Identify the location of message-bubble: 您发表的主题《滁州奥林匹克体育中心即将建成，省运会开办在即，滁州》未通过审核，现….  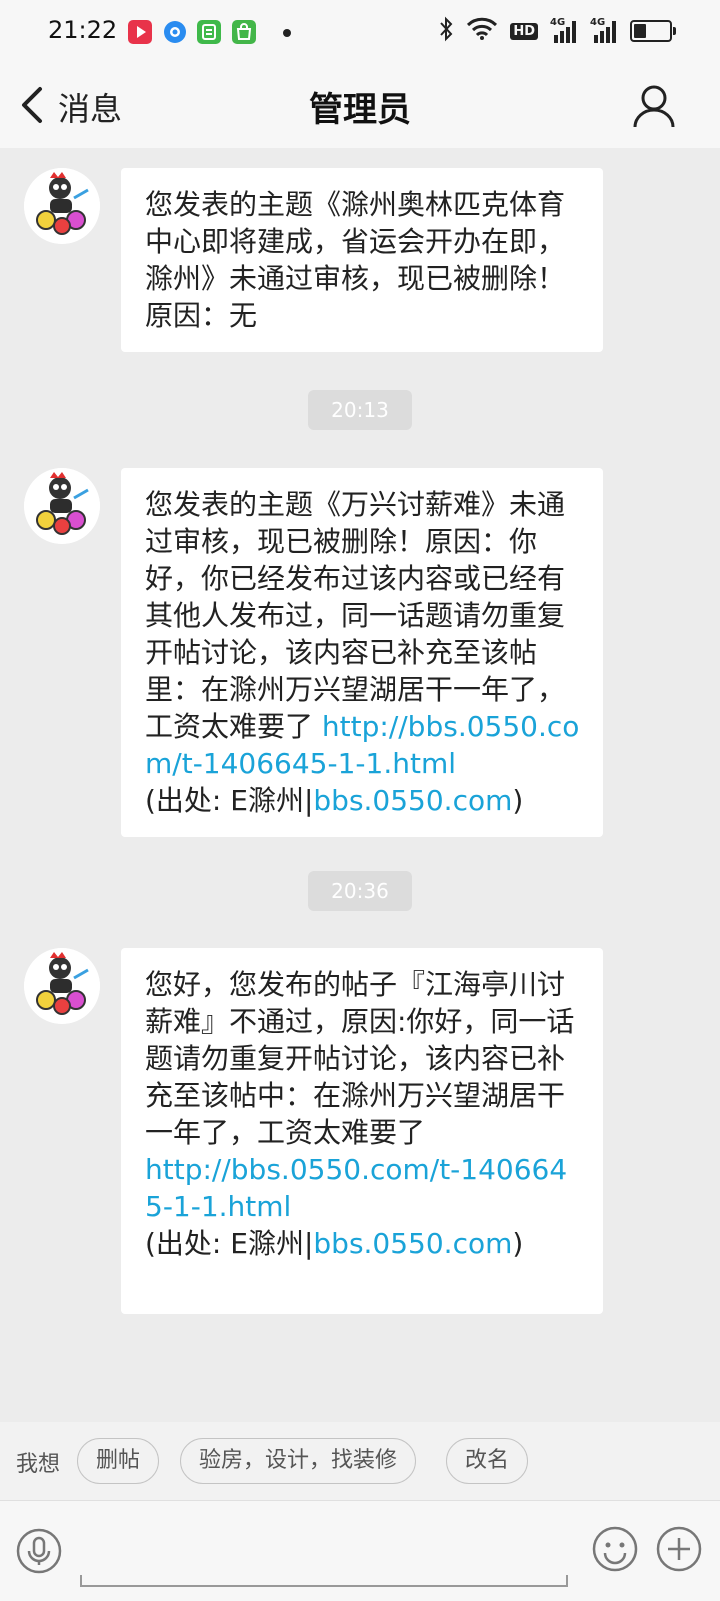
(362, 260).